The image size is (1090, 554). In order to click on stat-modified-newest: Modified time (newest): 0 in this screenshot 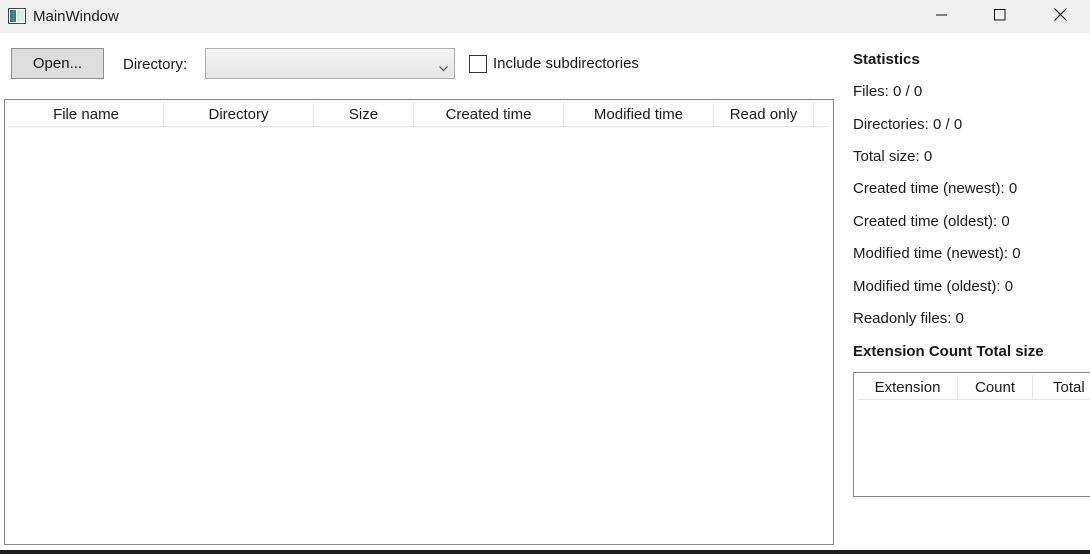, I will do `click(937, 253)`.